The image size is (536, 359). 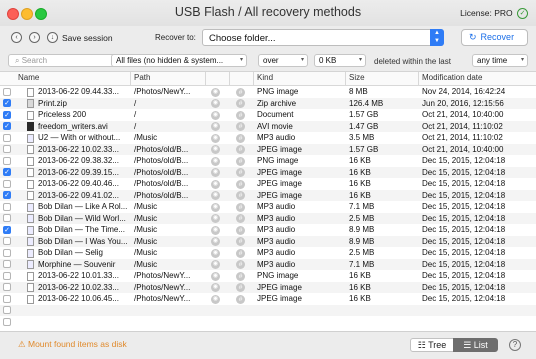 What do you see at coordinates (494, 37) in the screenshot?
I see `recover-button: ↻ Recover` at bounding box center [494, 37].